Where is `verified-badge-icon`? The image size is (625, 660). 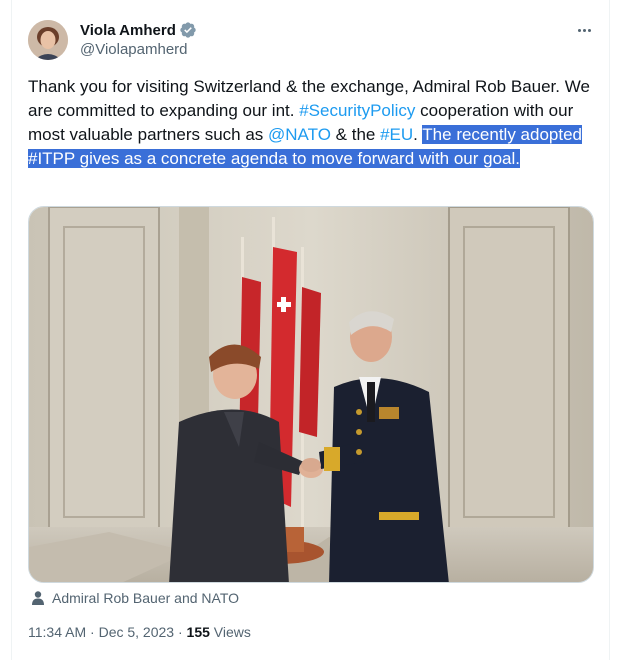
verified-badge-icon is located at coordinates (188, 30).